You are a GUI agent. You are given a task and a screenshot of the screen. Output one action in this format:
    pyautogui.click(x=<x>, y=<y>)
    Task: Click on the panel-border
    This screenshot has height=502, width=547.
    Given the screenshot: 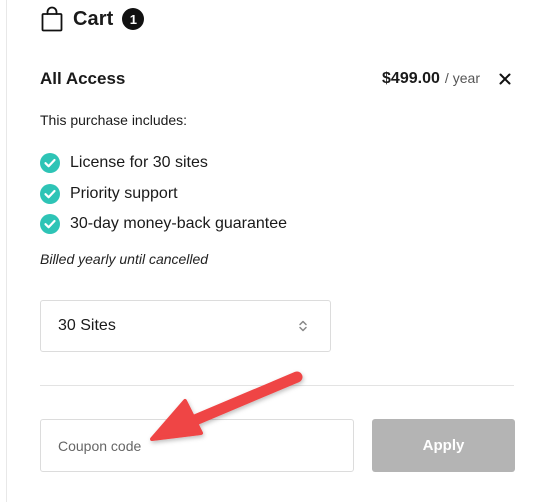 What is the action you would take?
    pyautogui.click(x=6, y=251)
    